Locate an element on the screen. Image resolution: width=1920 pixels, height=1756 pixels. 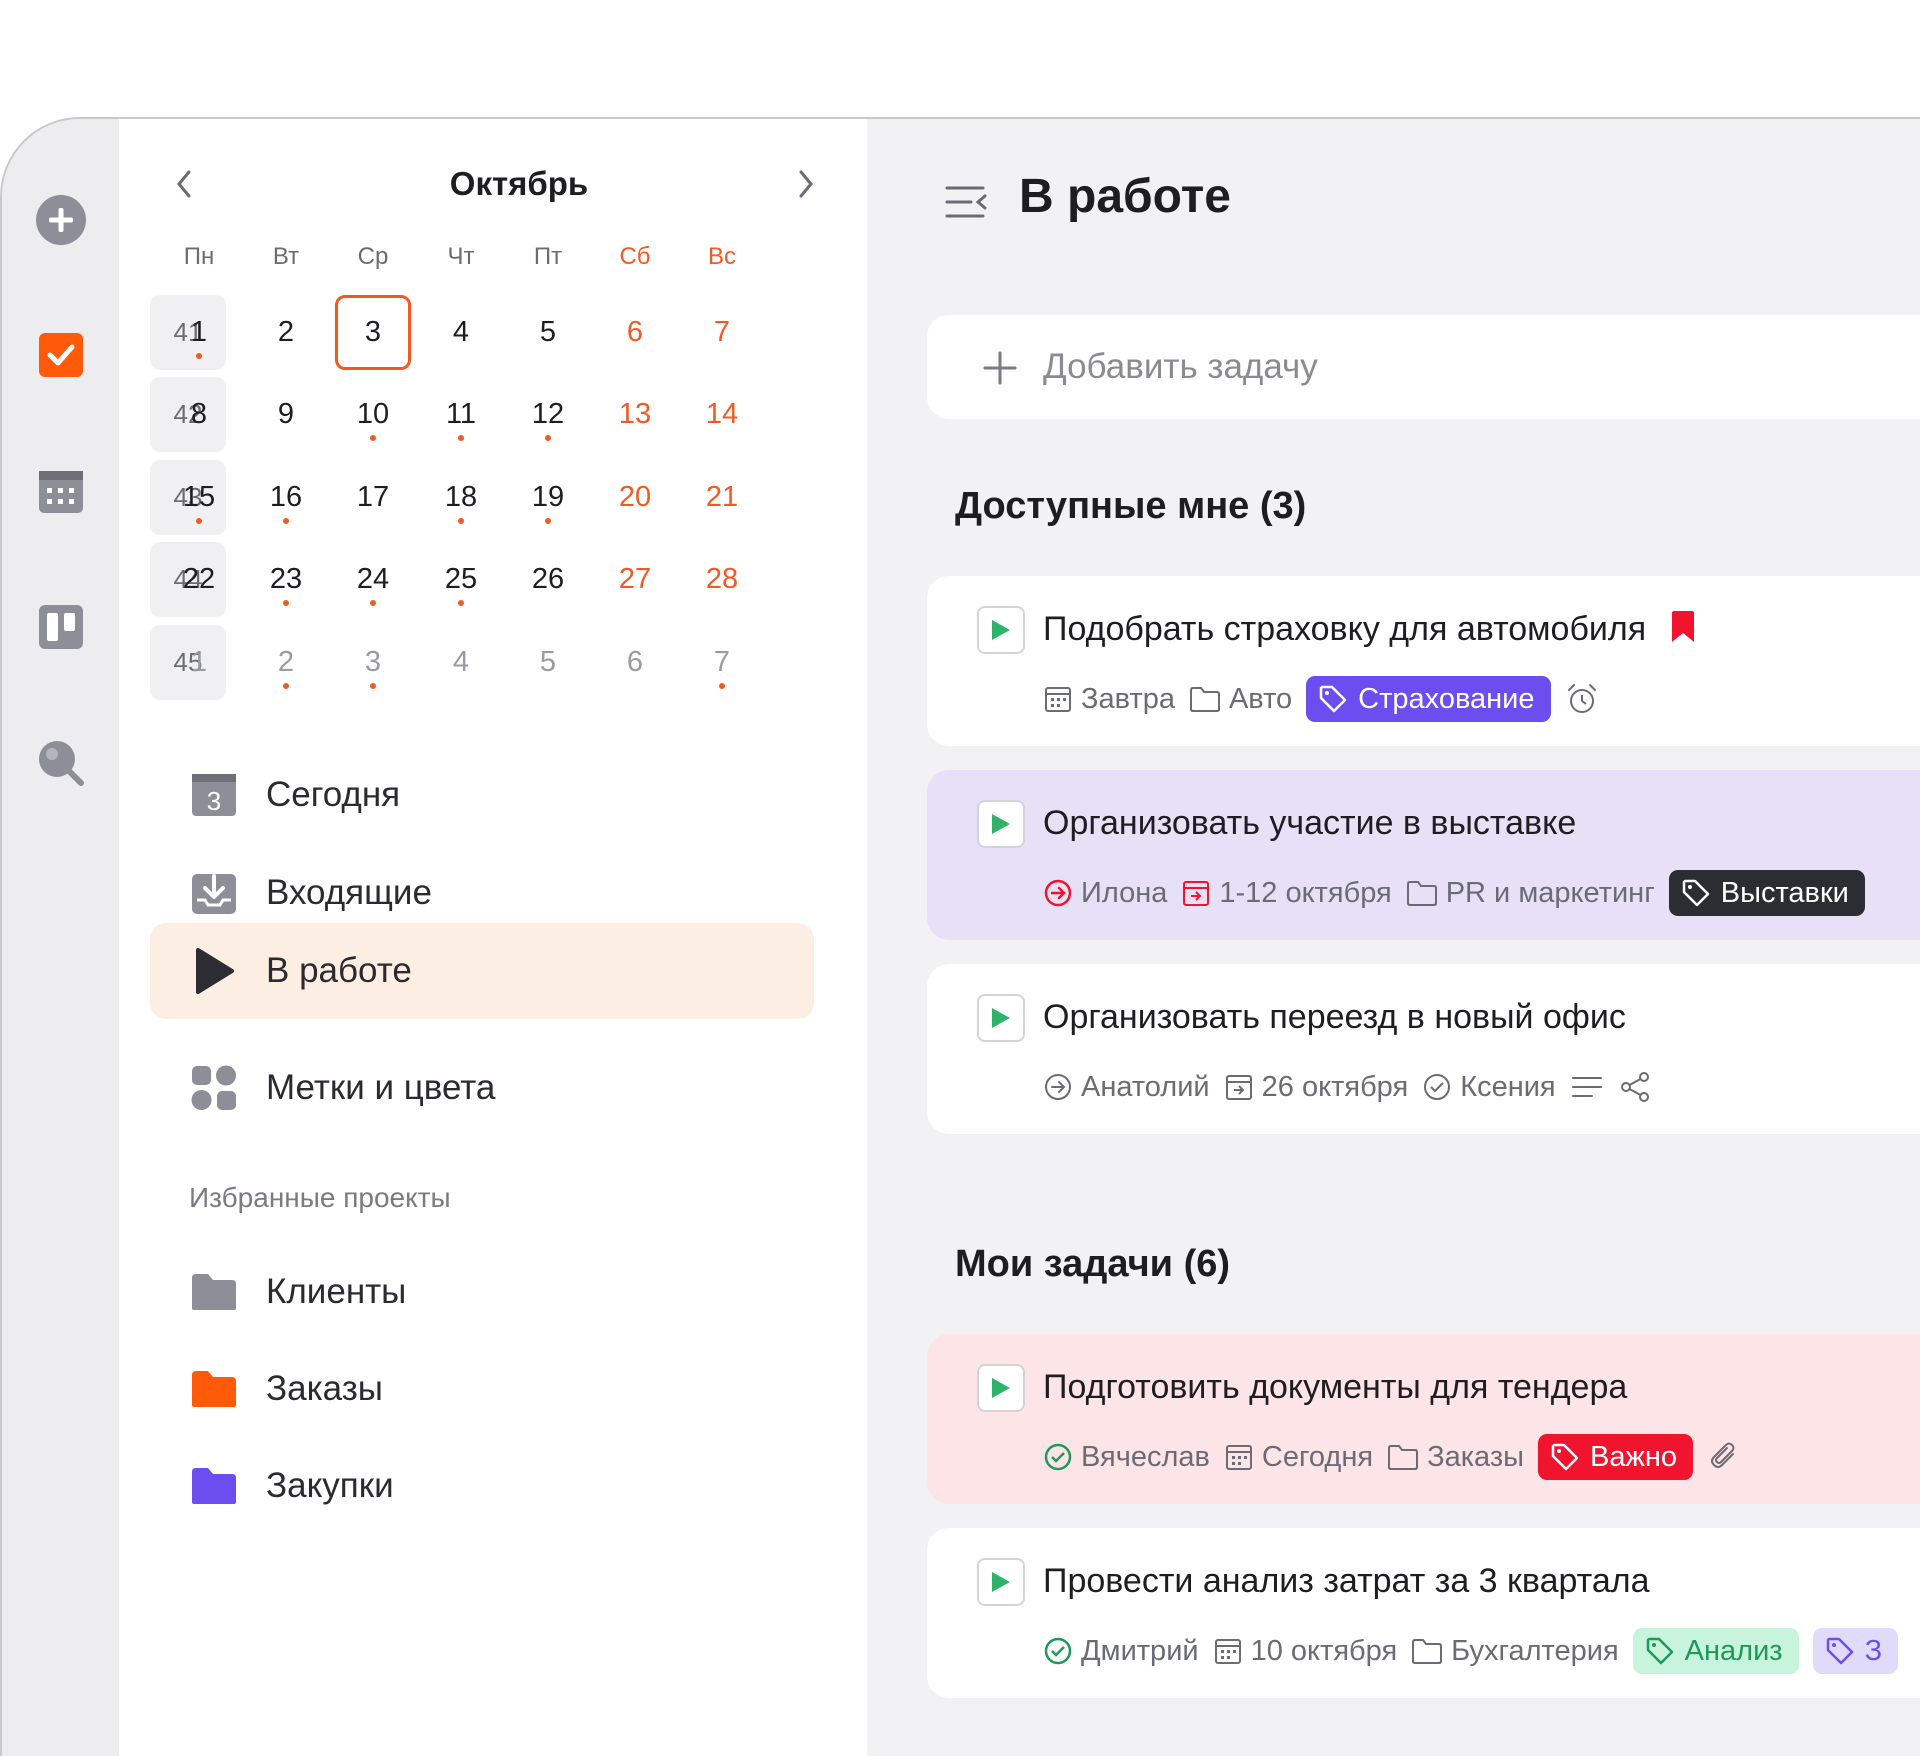
share-icon is located at coordinates (1635, 1087).